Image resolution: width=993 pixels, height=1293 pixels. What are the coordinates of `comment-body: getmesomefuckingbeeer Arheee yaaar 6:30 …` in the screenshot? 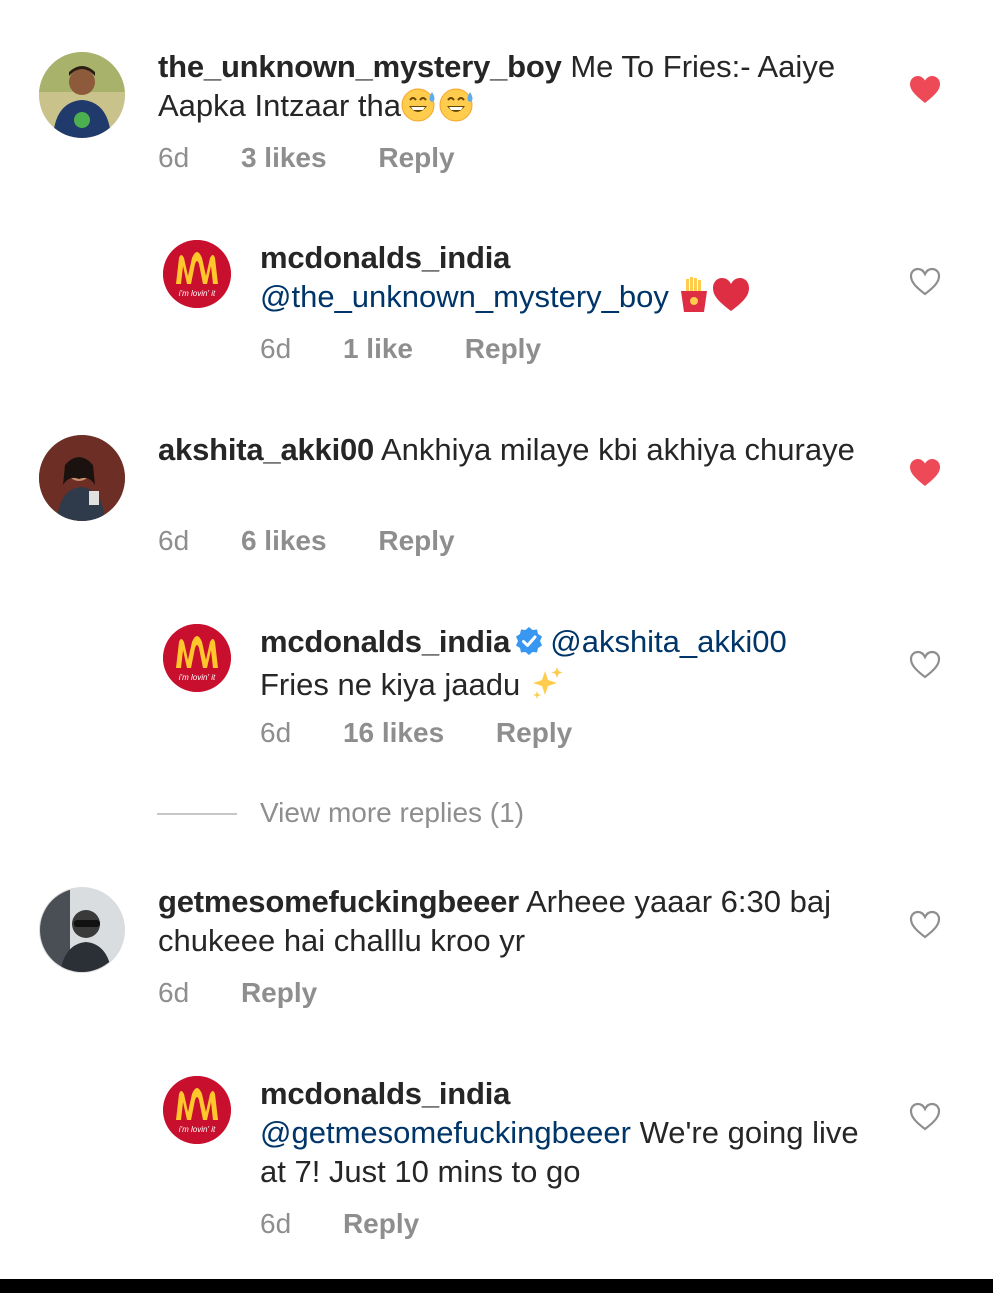 It's located at (523, 921).